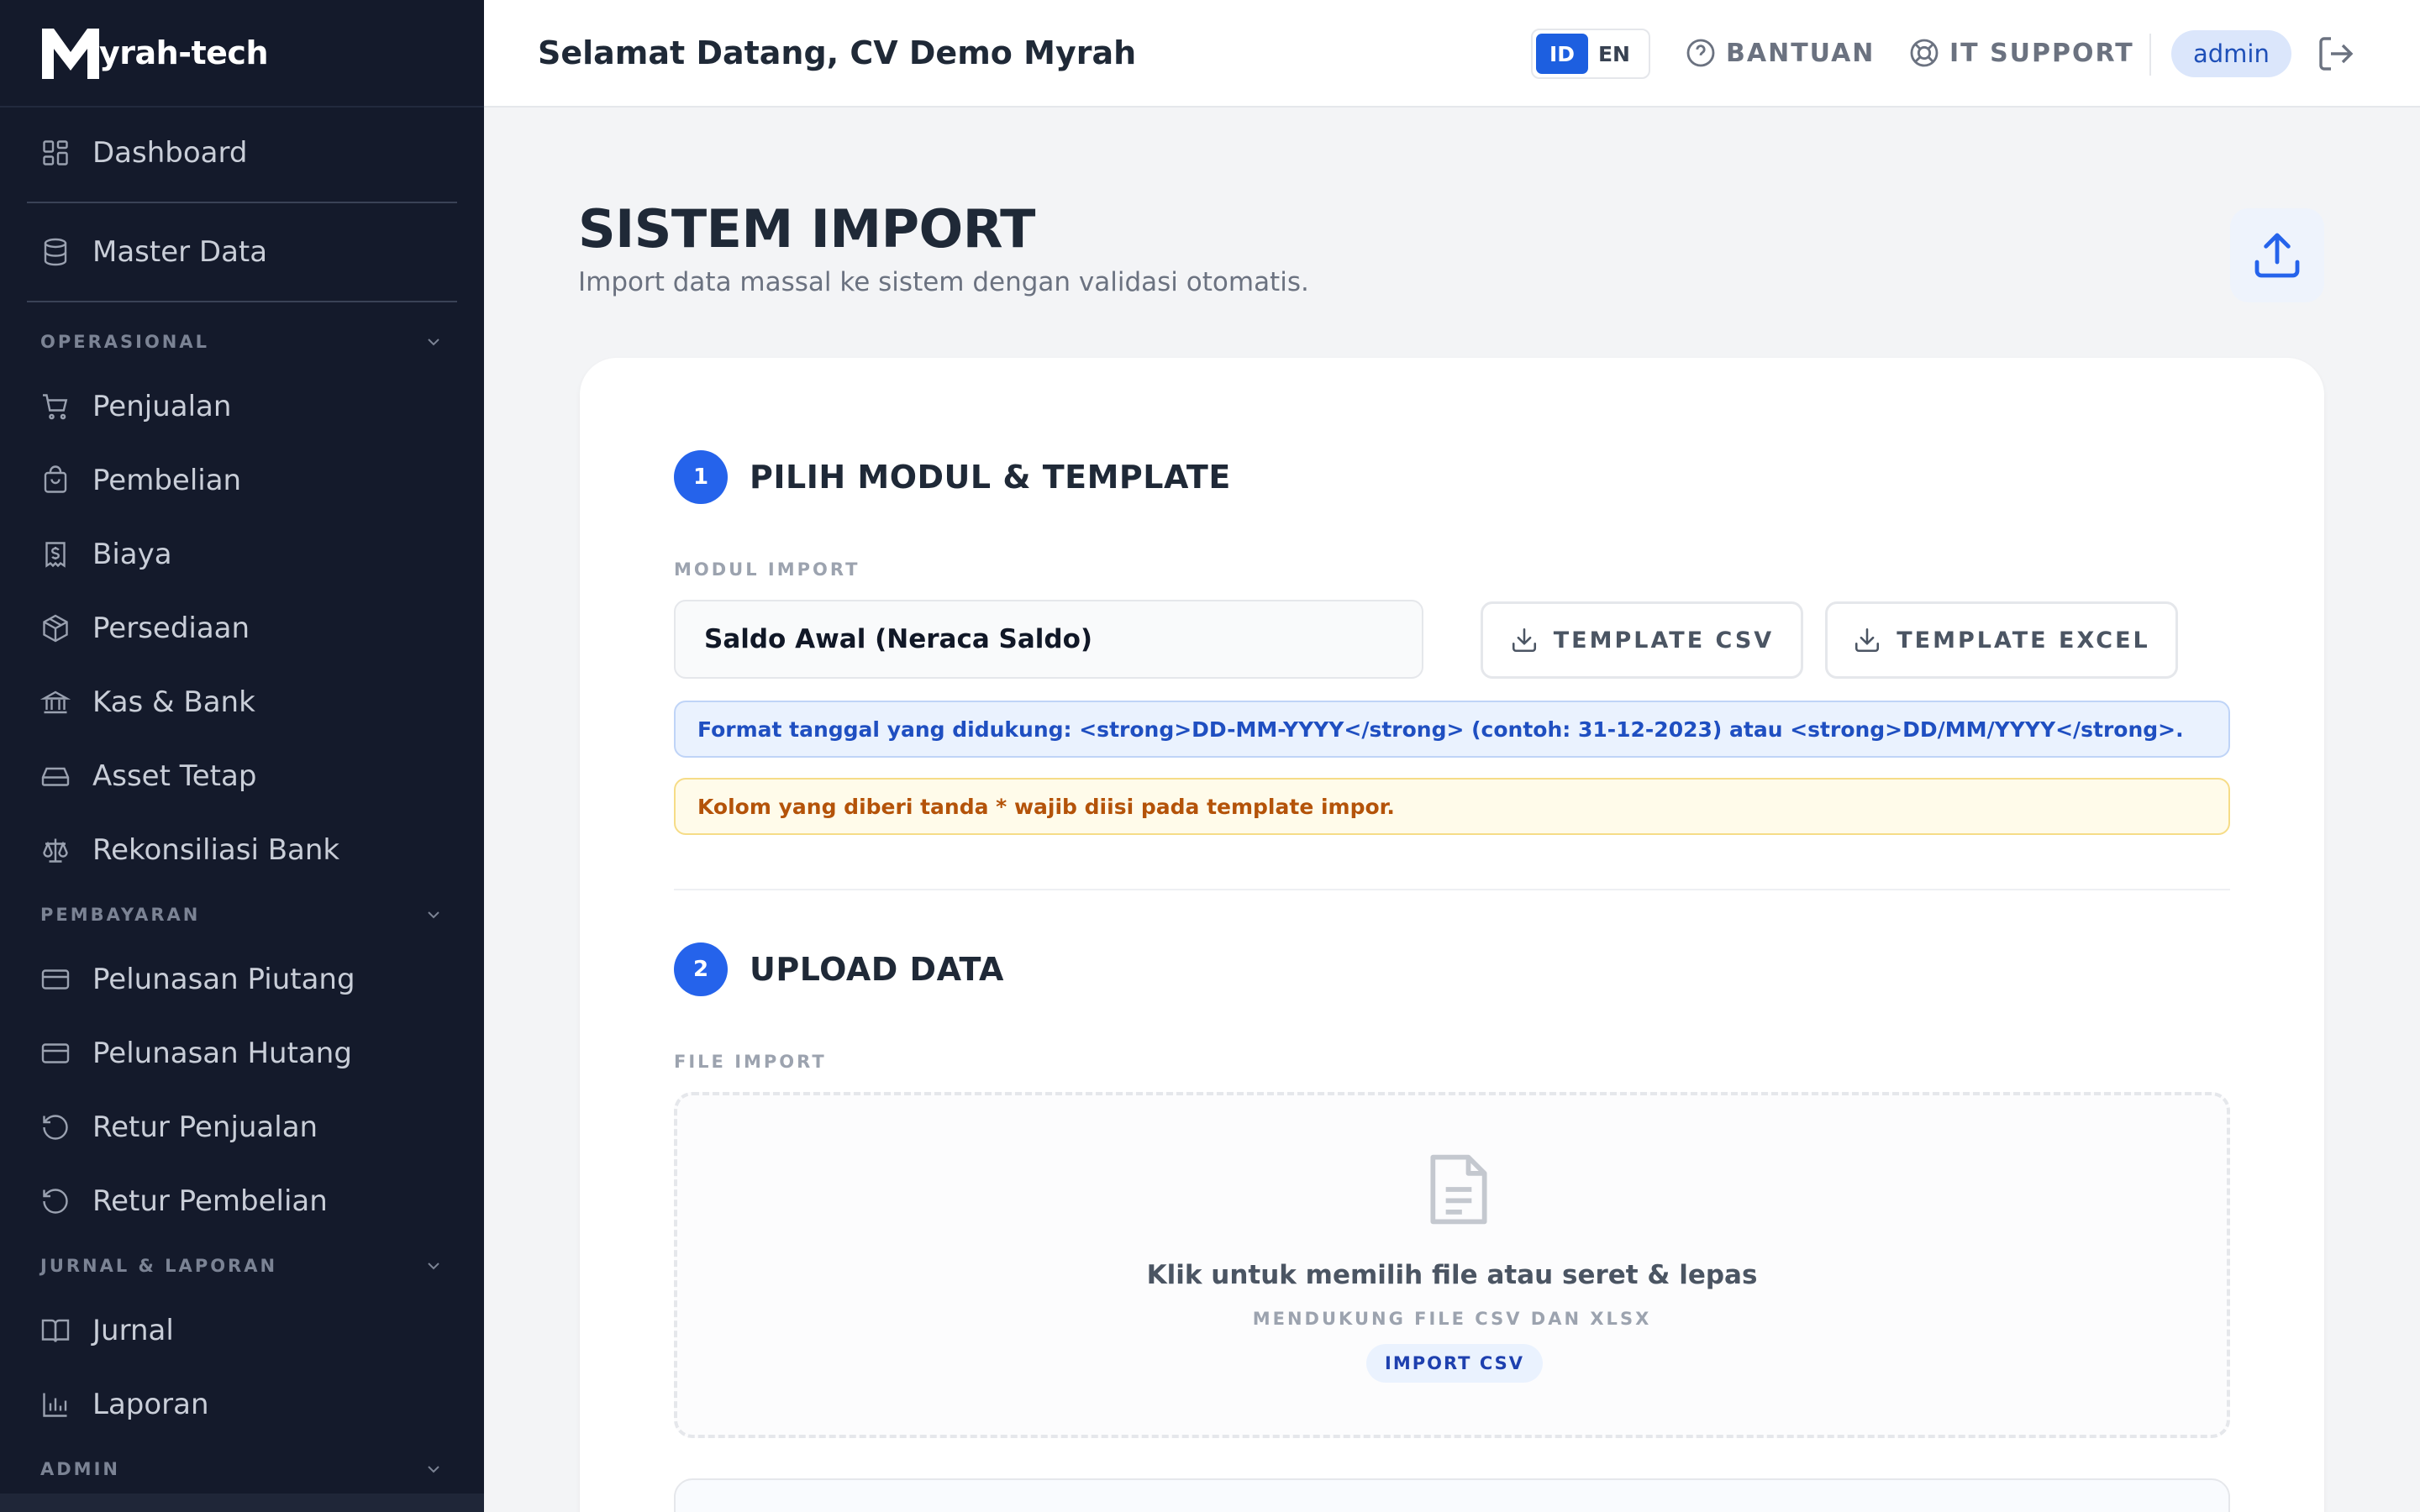  I want to click on step-title: UPLOAD DATA, so click(877, 969).